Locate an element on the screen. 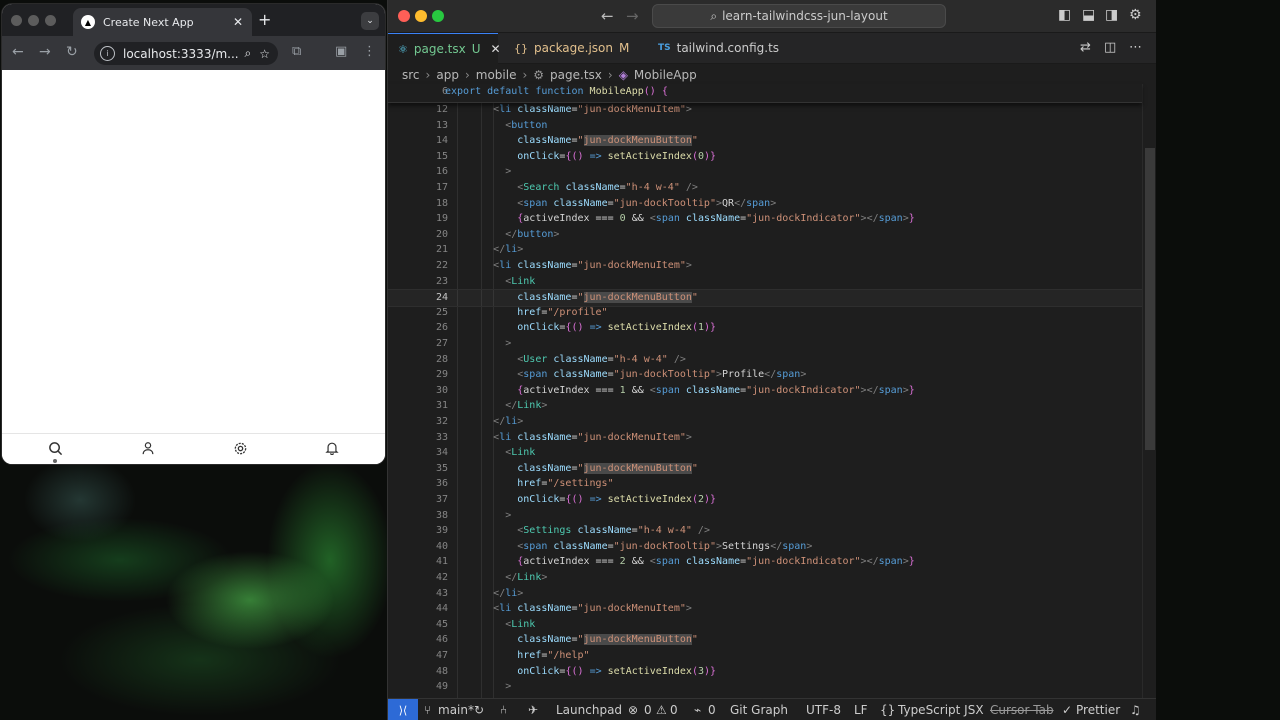 This screenshot has height=720, width=1280. code-line: 47 href="/help" is located at coordinates (765, 656).